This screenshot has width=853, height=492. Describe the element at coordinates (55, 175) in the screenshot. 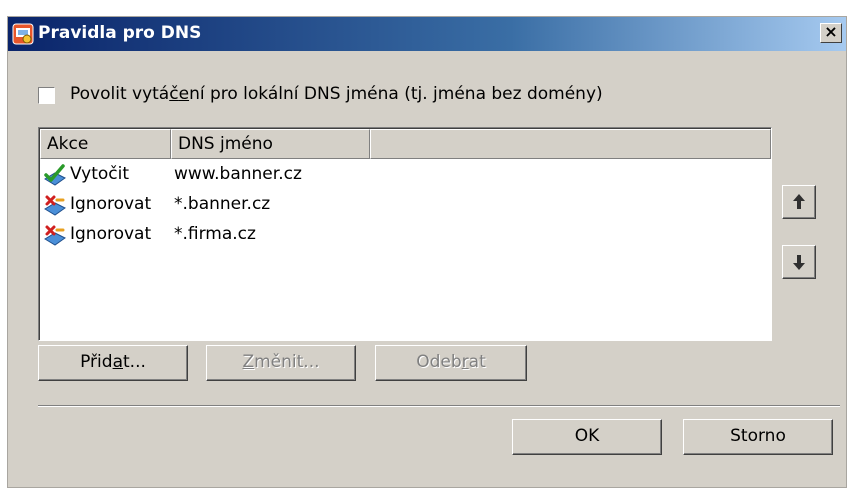

I see `dial-check-icon` at that location.